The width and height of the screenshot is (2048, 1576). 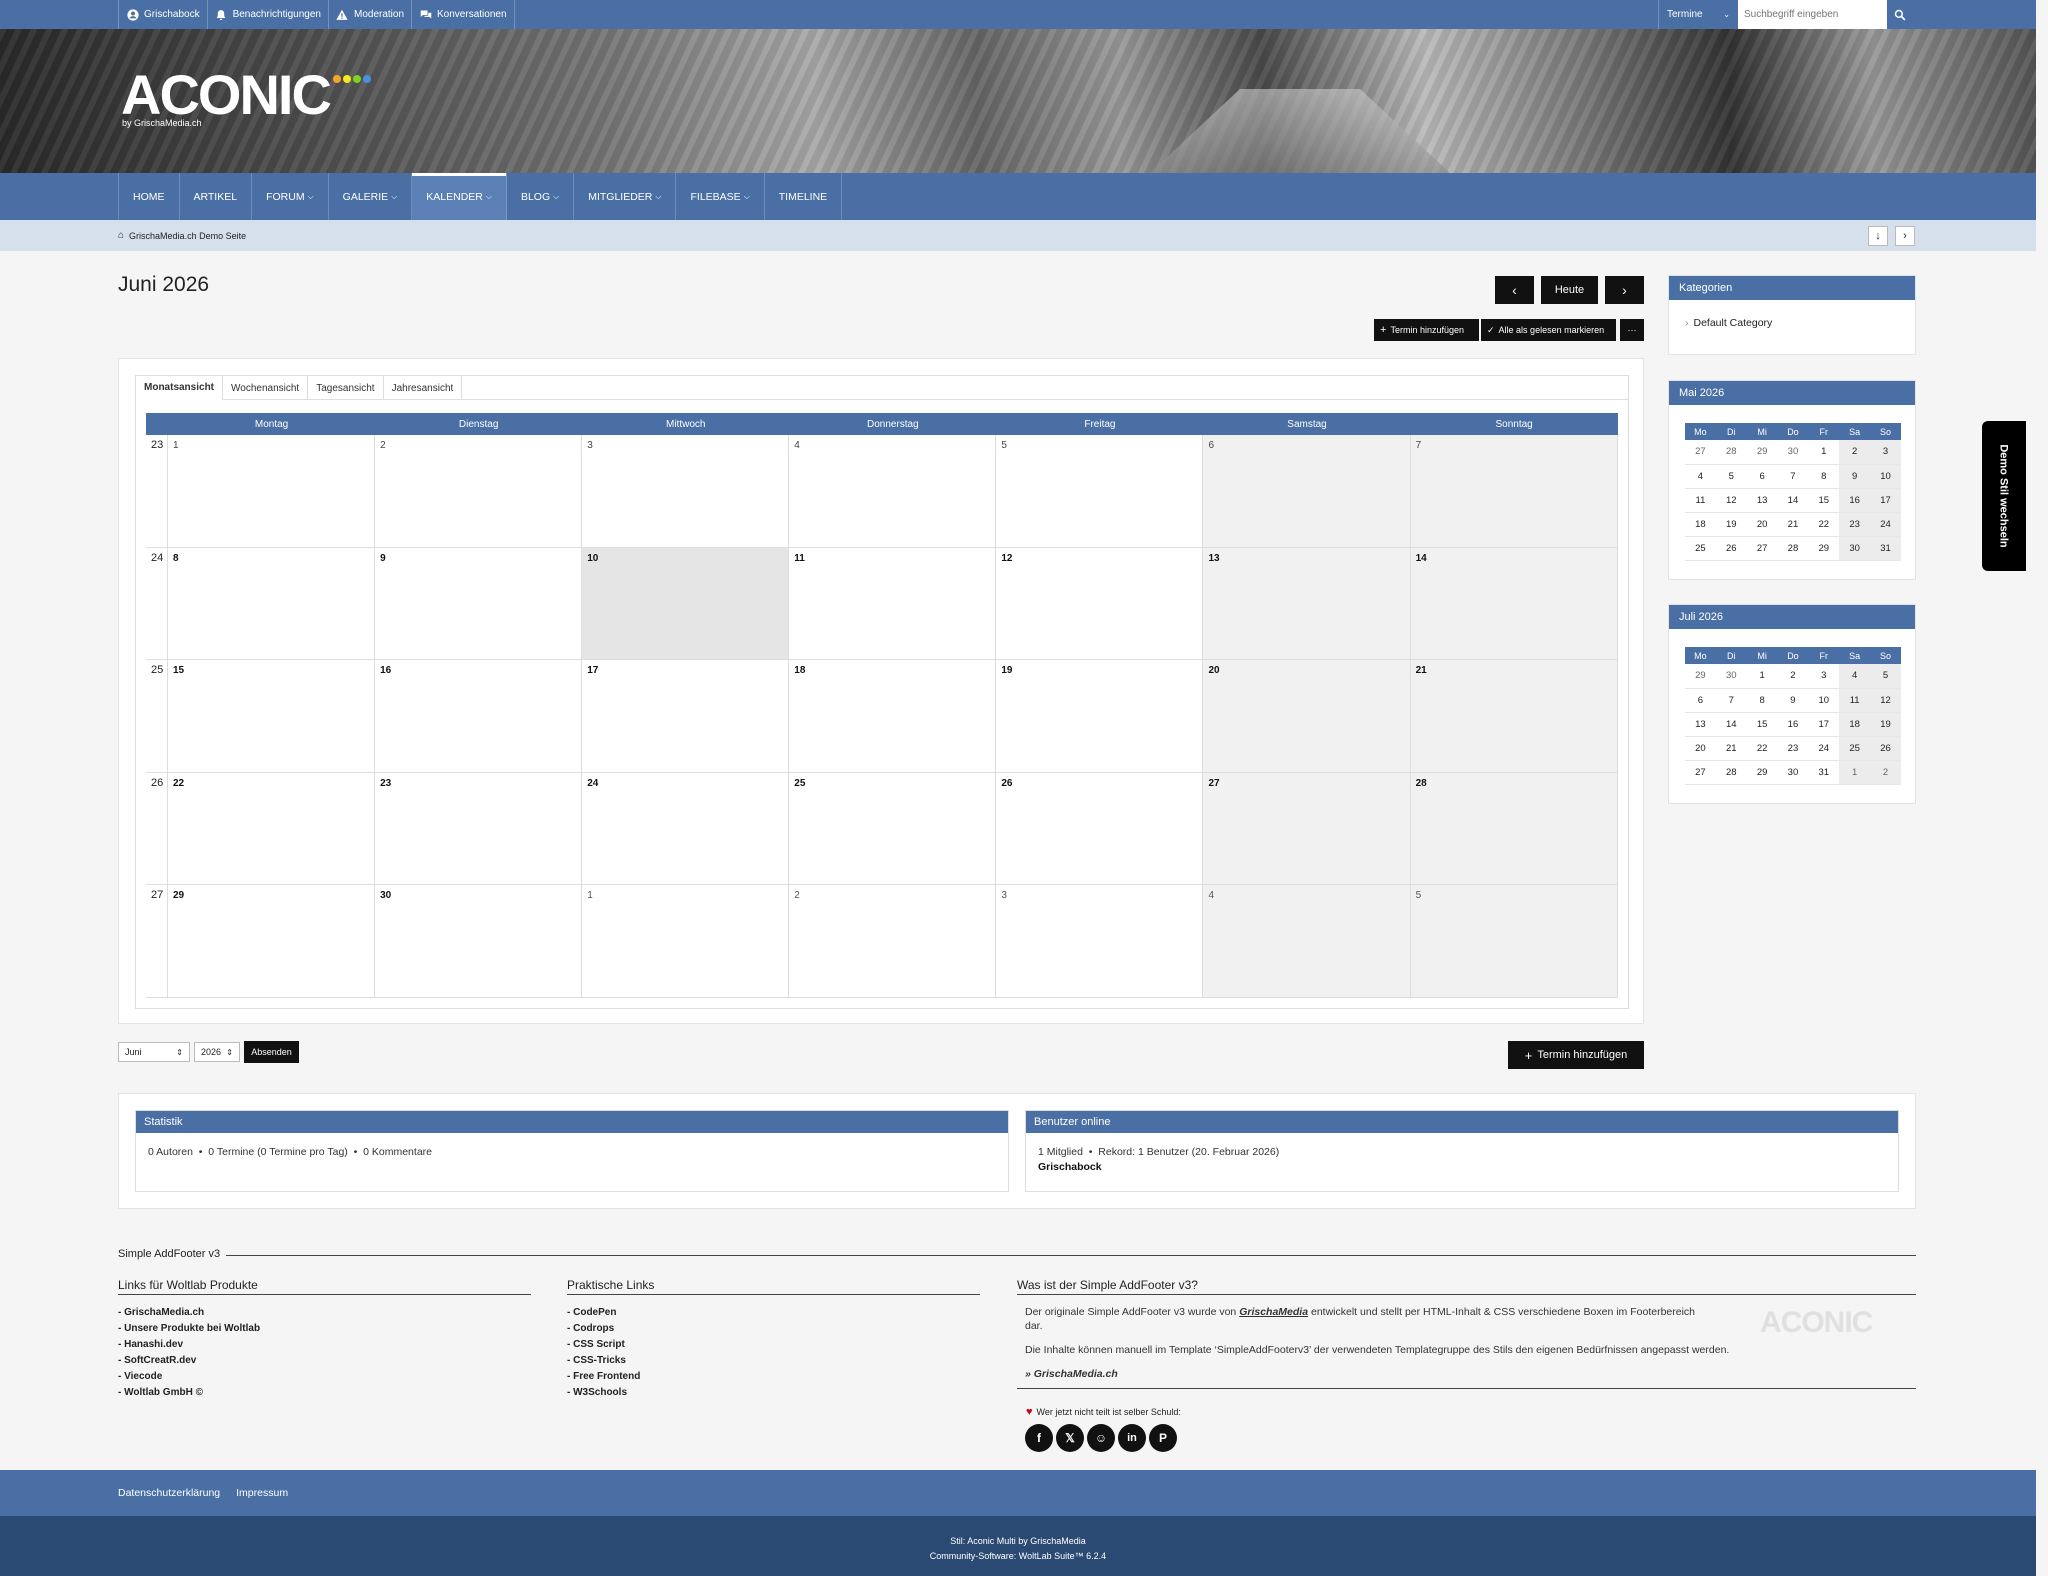 I want to click on calendar-day-number: 13, so click(x=1213, y=558).